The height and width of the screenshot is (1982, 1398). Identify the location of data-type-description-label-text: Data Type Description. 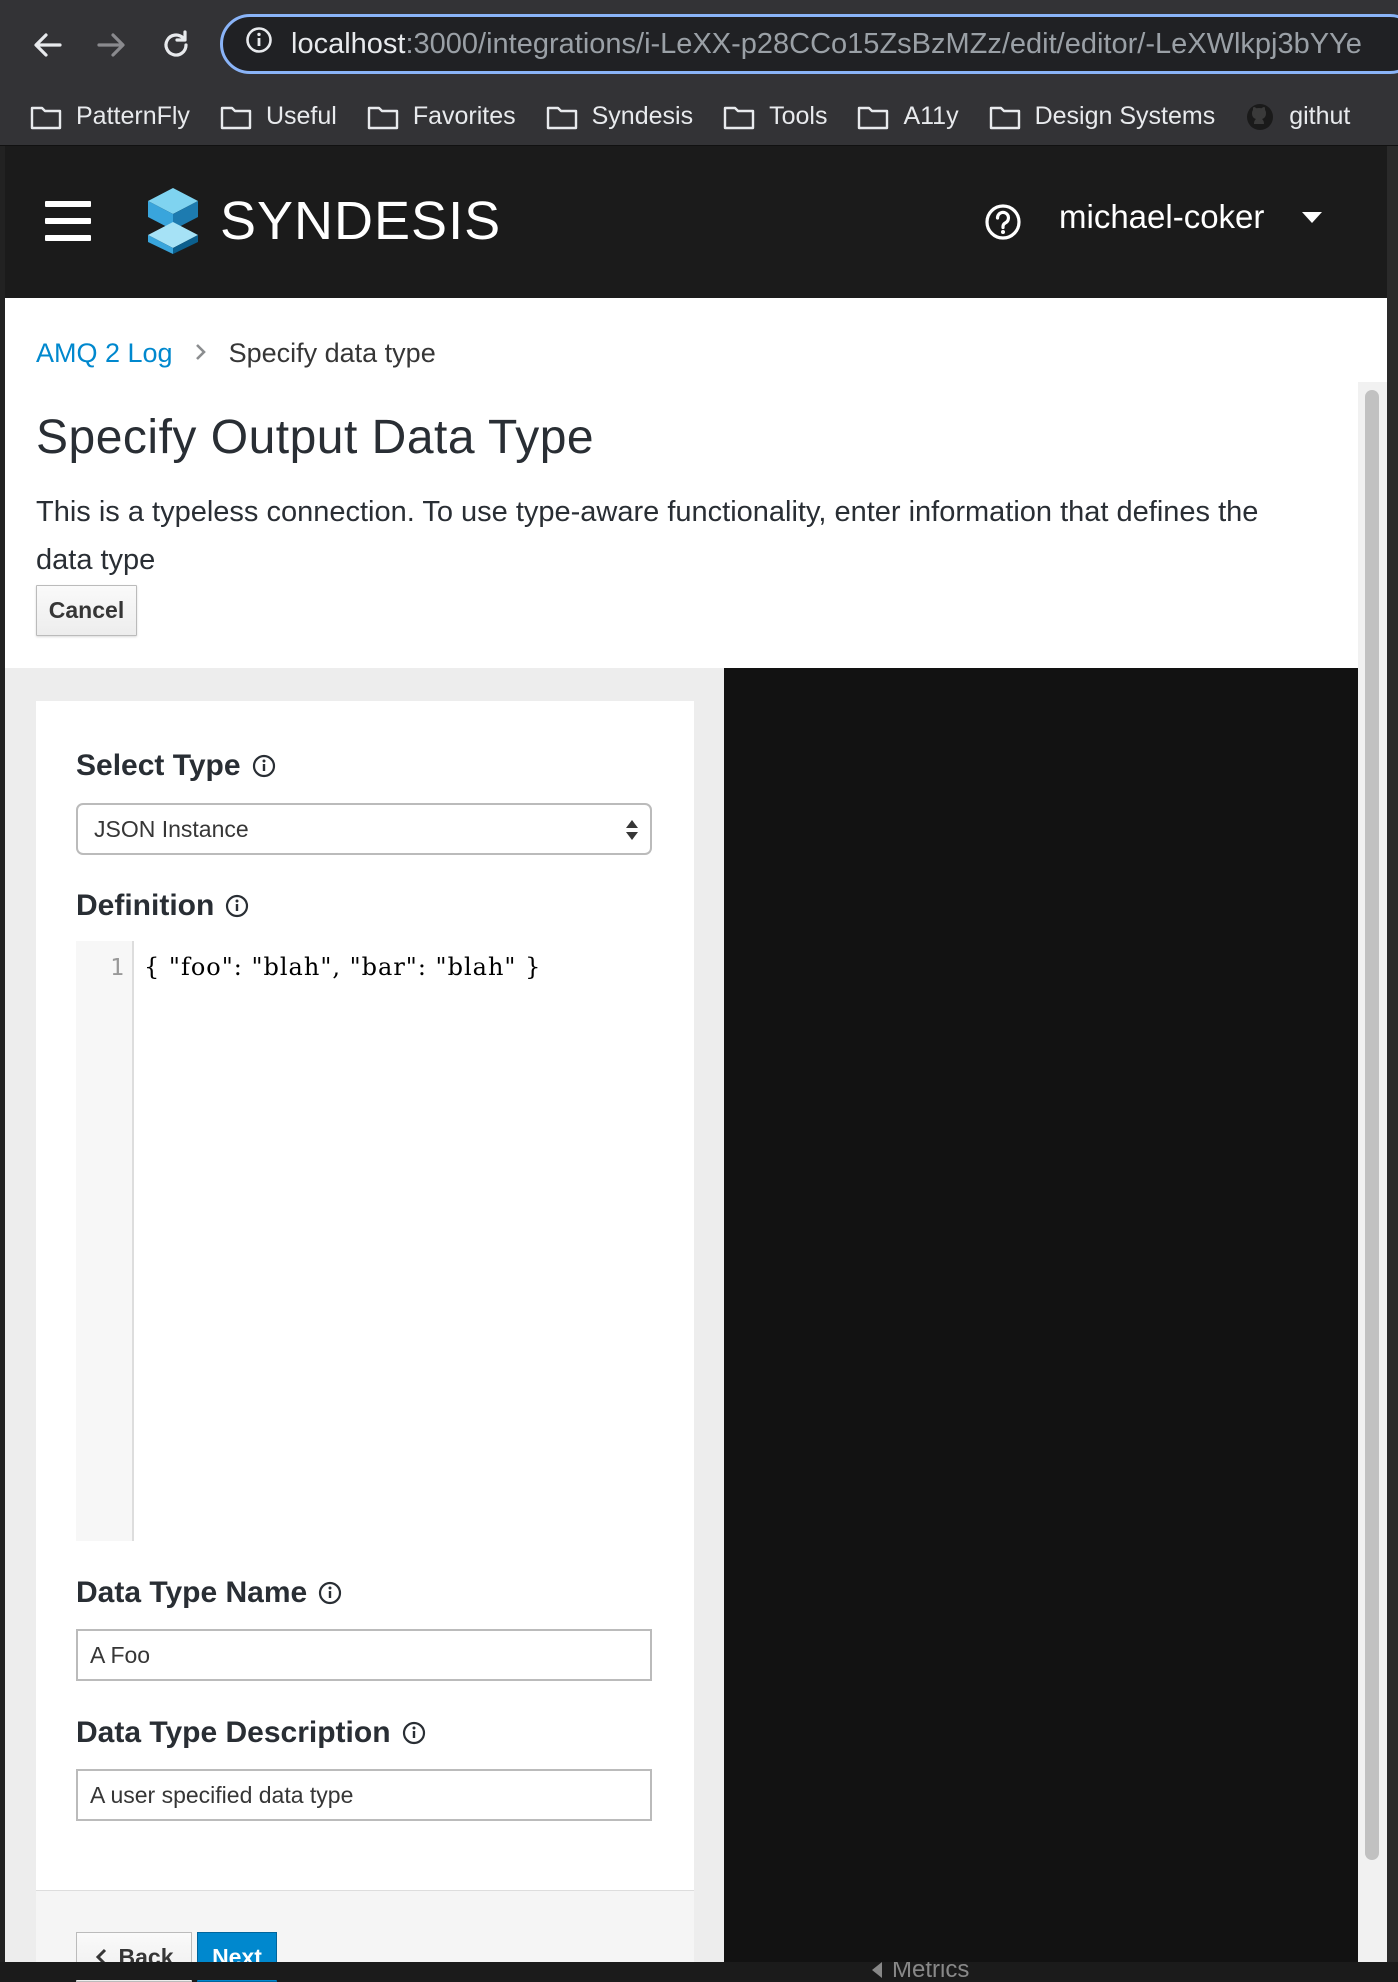
(233, 1732).